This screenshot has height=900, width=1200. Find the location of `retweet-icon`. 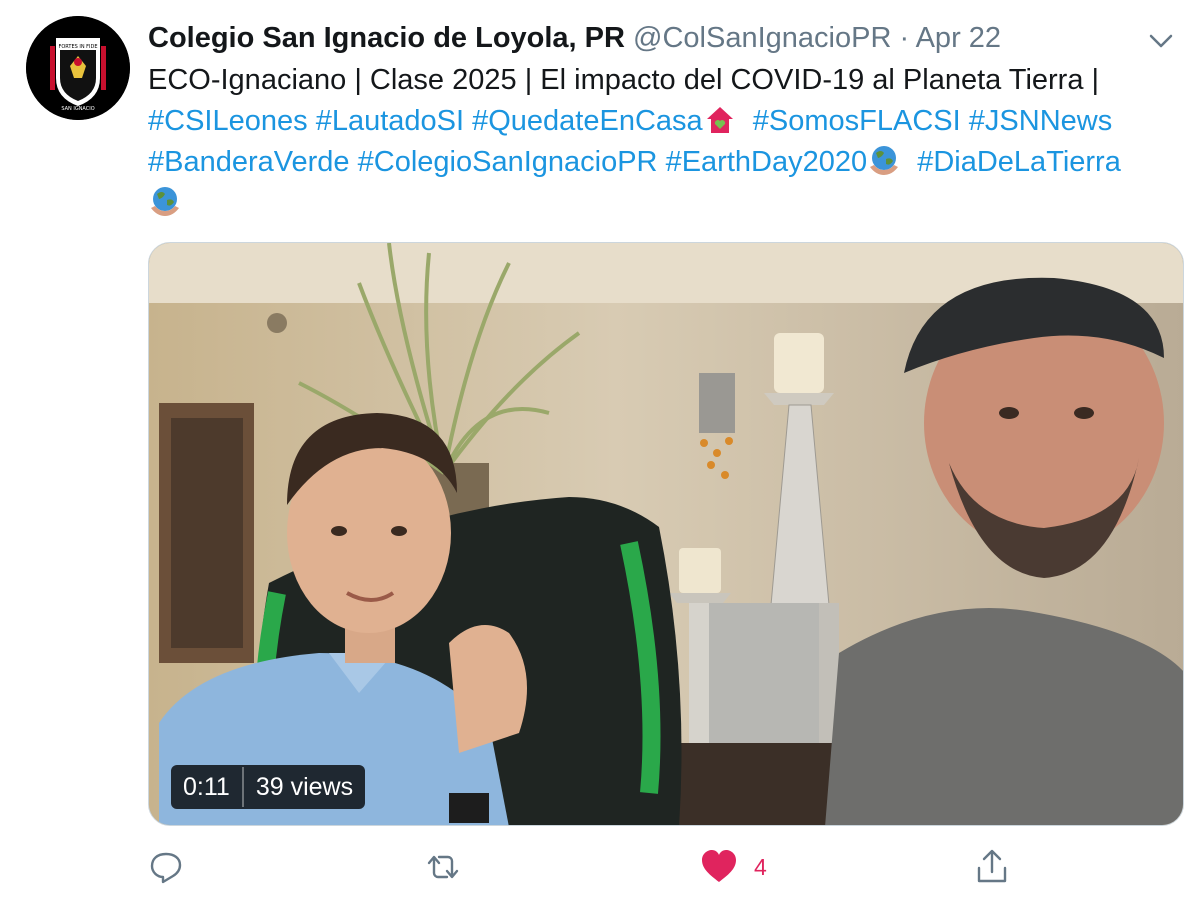

retweet-icon is located at coordinates (443, 867).